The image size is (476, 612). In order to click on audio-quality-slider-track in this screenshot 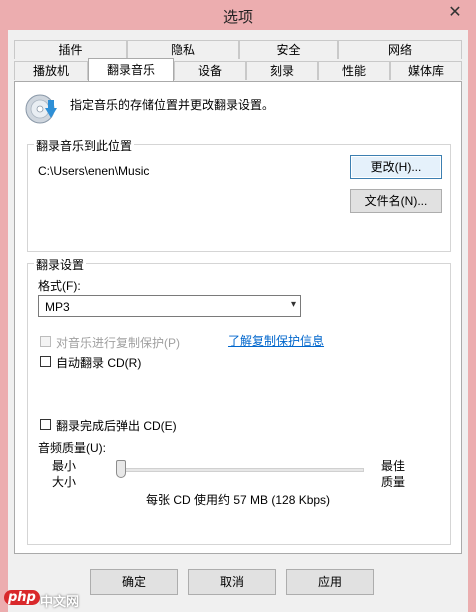, I will do `click(240, 470)`.